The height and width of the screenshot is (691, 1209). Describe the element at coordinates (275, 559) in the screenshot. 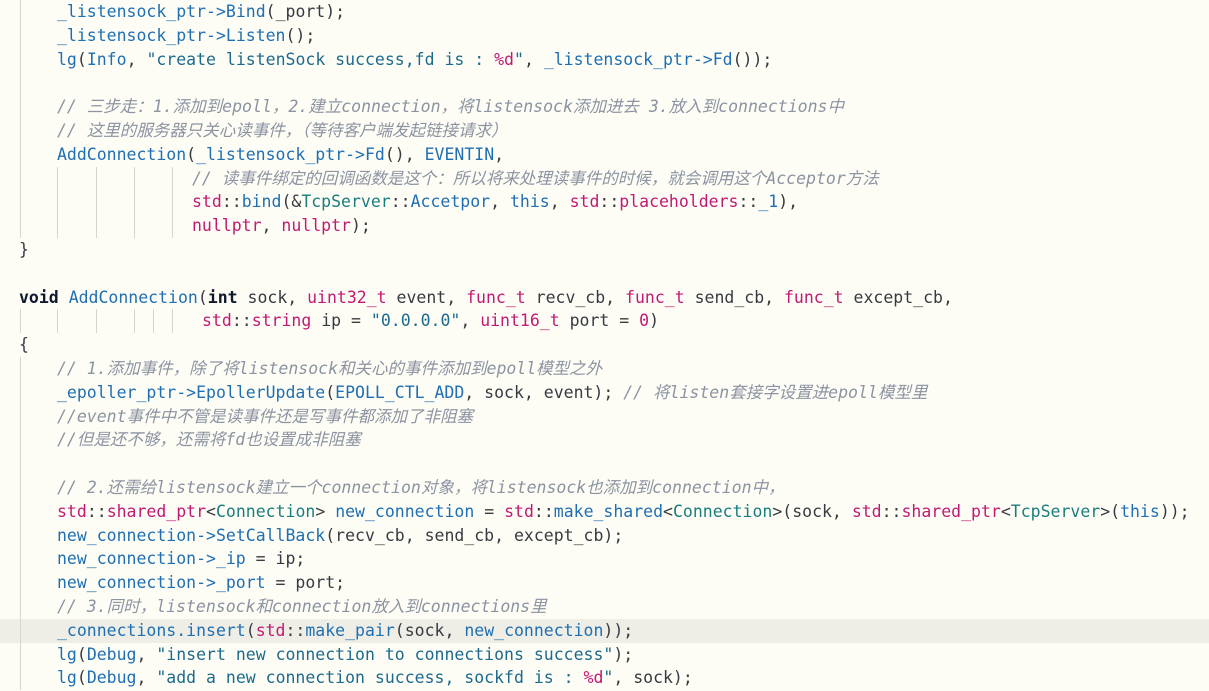

I see `code-token: = ip;` at that location.